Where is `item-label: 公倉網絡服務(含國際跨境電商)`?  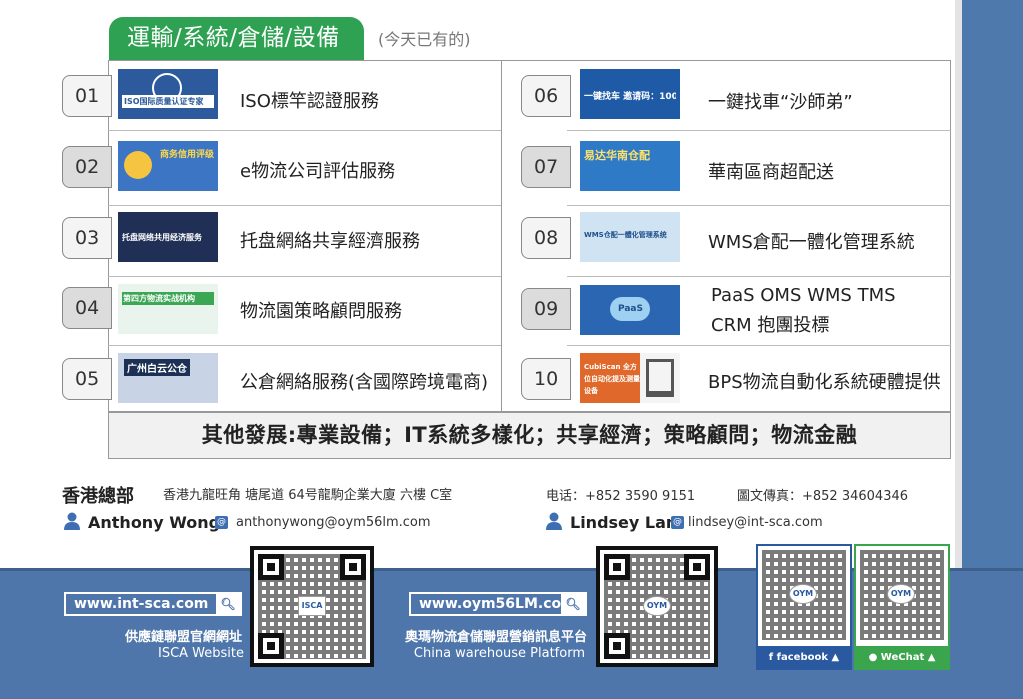
item-label: 公倉網絡服務(含國際跨境電商) is located at coordinates (364, 382).